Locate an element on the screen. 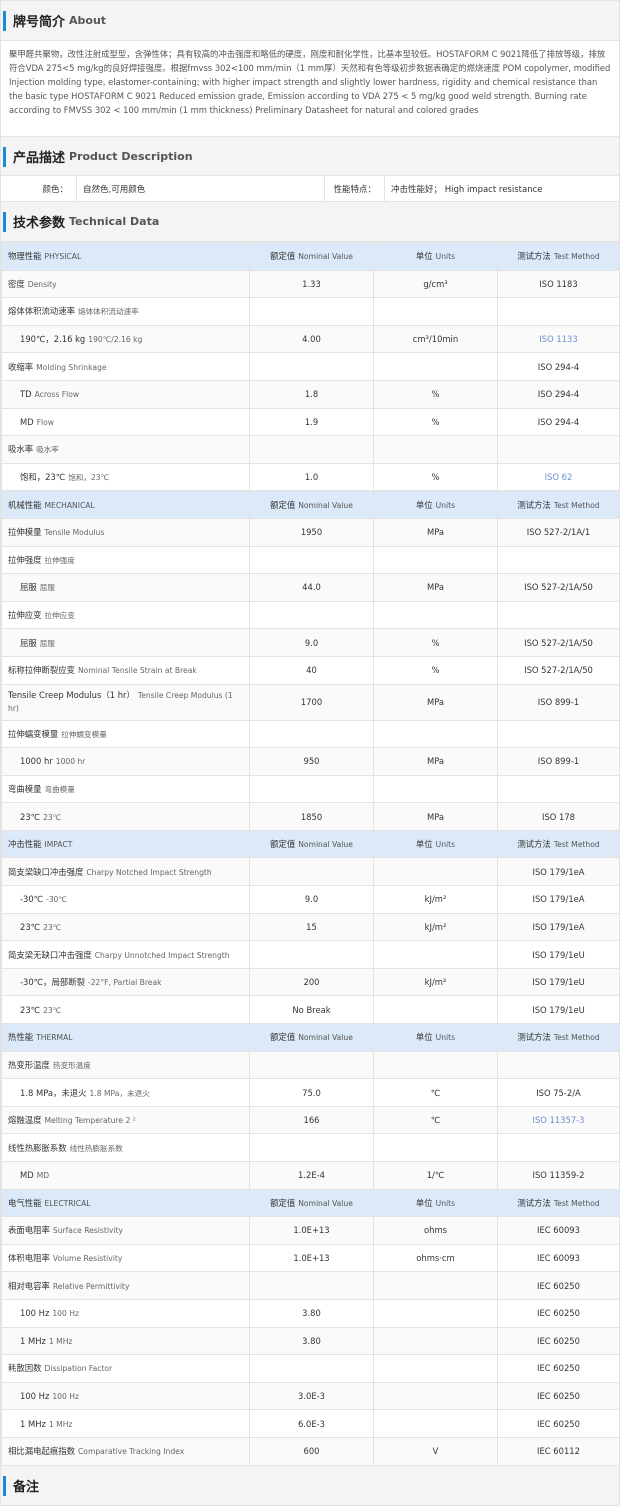 This screenshot has width=620, height=1507. property-name-cell: 屈服 屈服 is located at coordinates (125, 642).